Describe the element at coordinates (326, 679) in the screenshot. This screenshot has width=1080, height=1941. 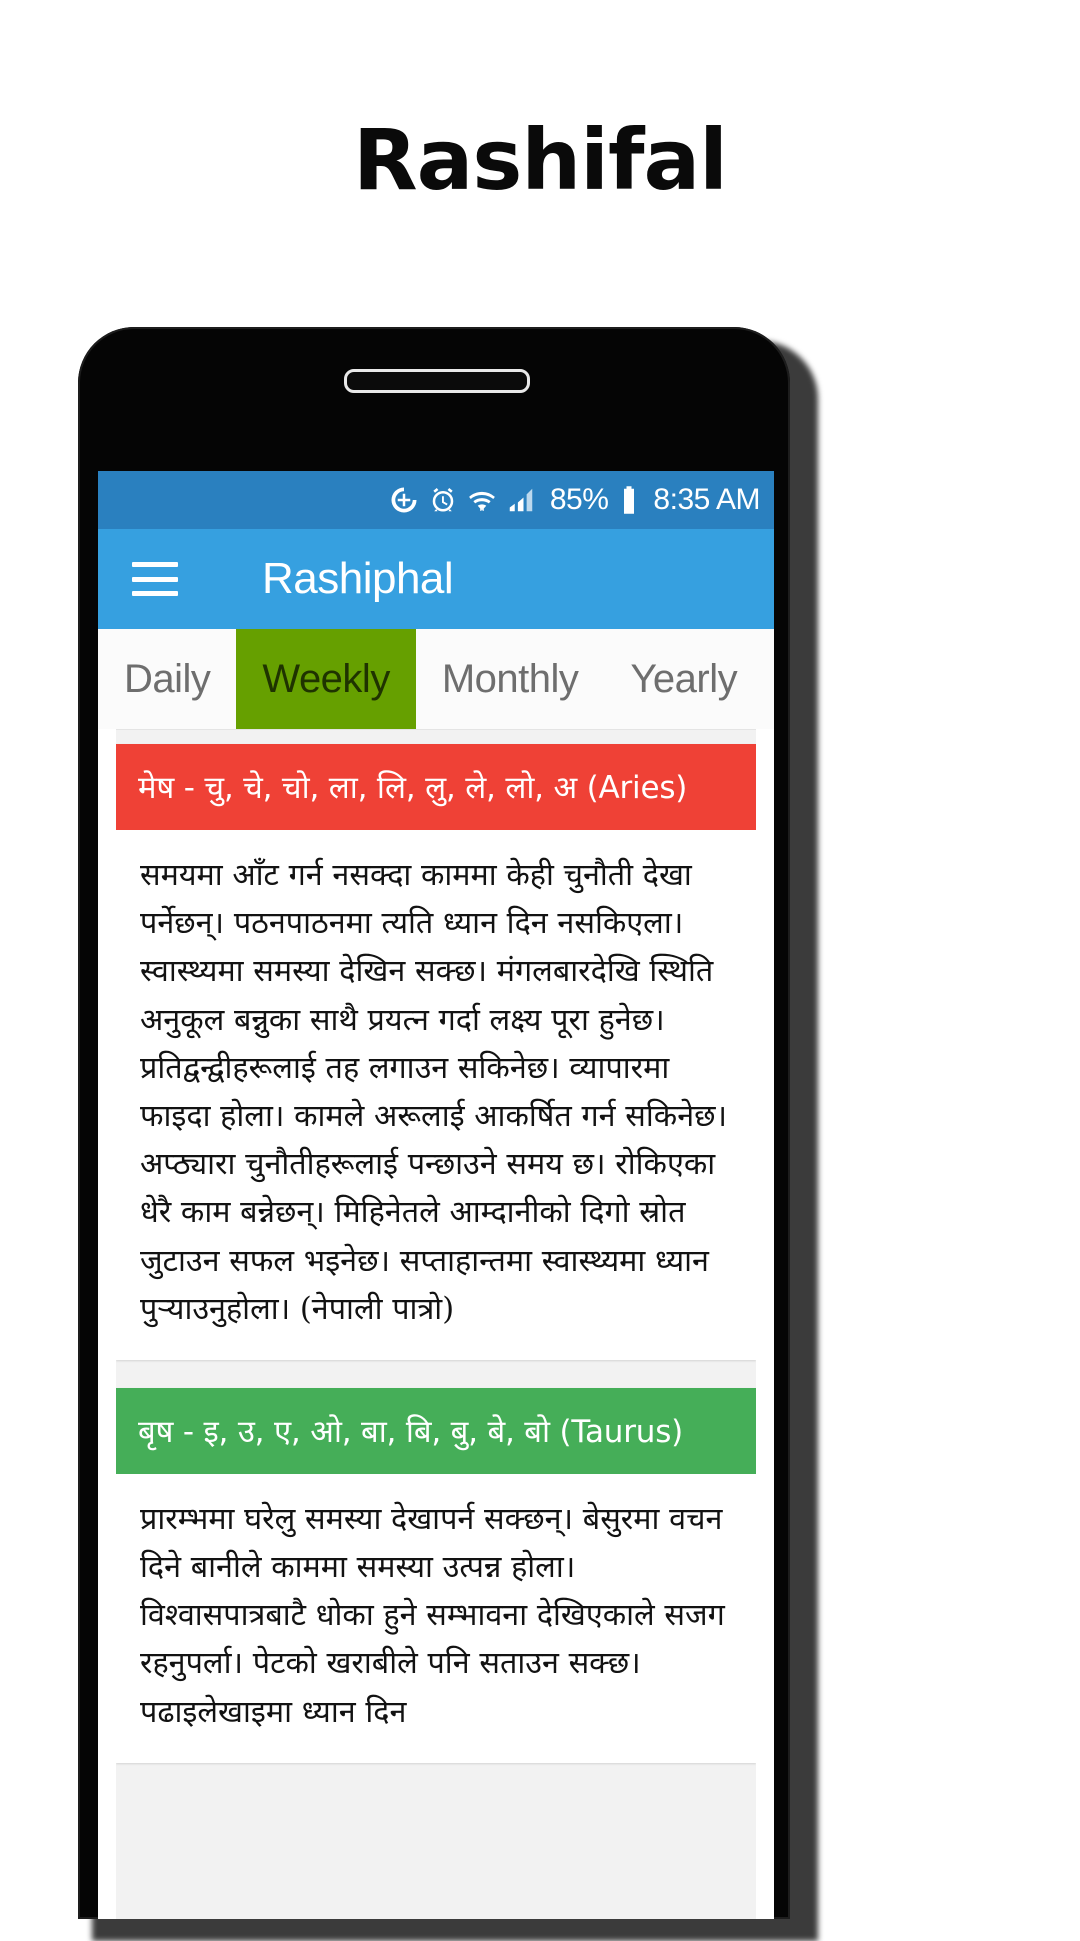
I see `tab-weekly: Weekly` at that location.